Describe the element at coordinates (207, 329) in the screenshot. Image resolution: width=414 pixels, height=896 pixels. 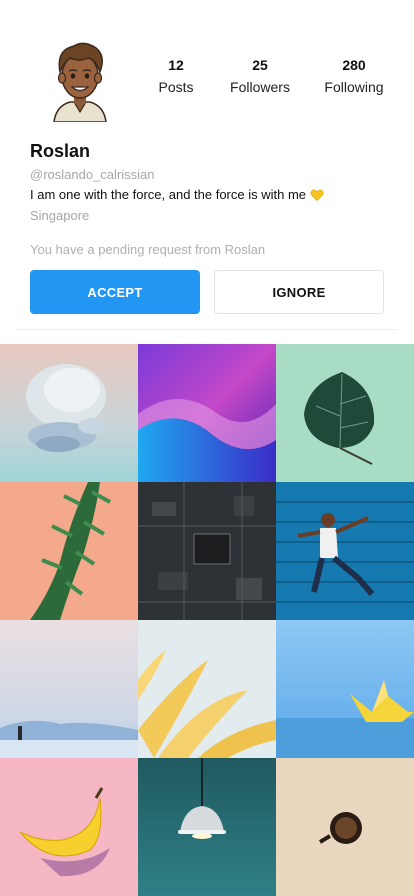
I see `divider` at that location.